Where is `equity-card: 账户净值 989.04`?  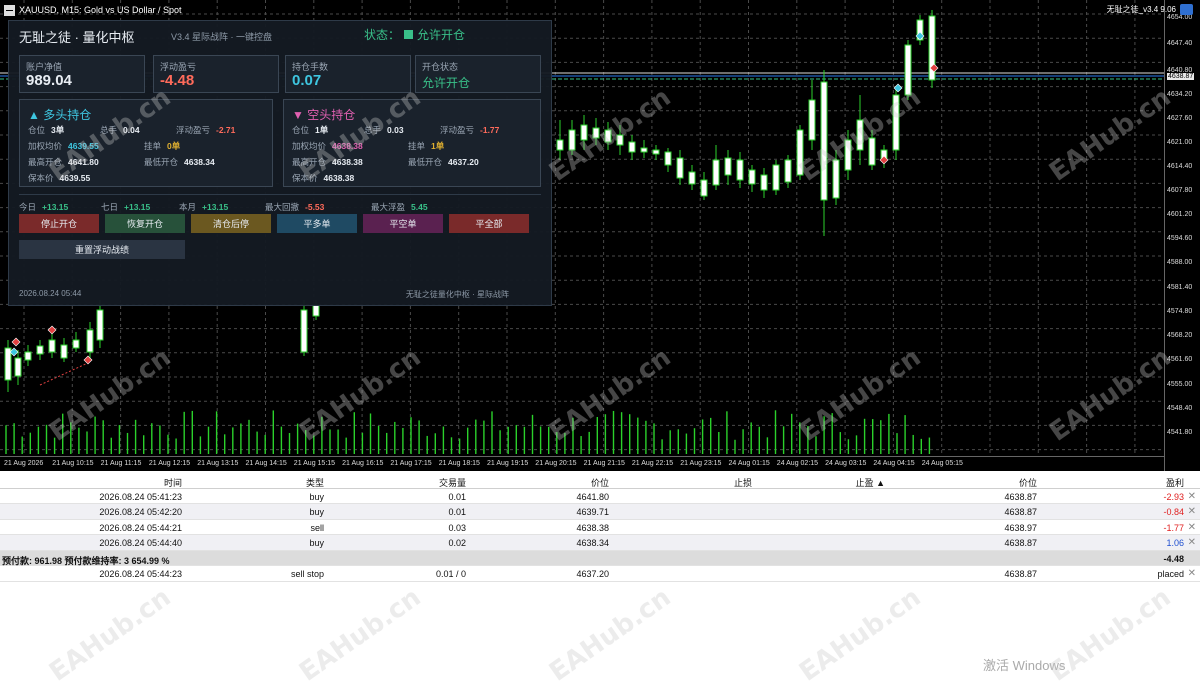
equity-card: 账户净值 989.04 is located at coordinates (82, 74).